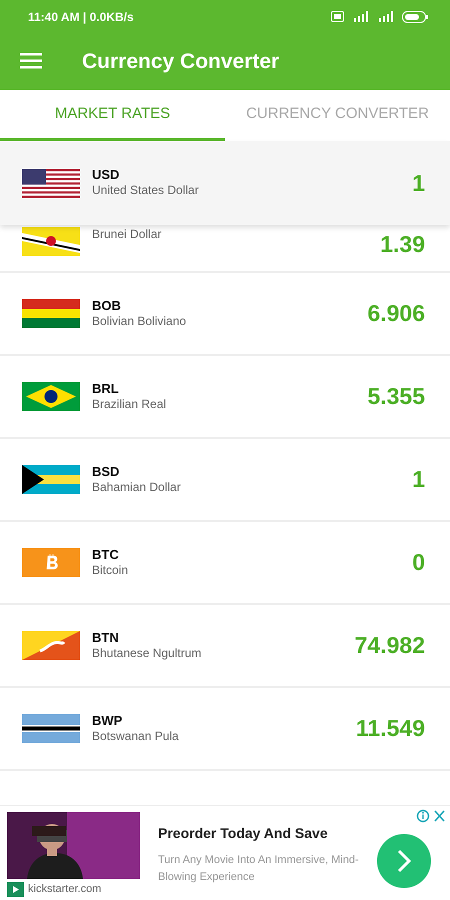 The image size is (450, 900). I want to click on ad-open-button, so click(404, 861).